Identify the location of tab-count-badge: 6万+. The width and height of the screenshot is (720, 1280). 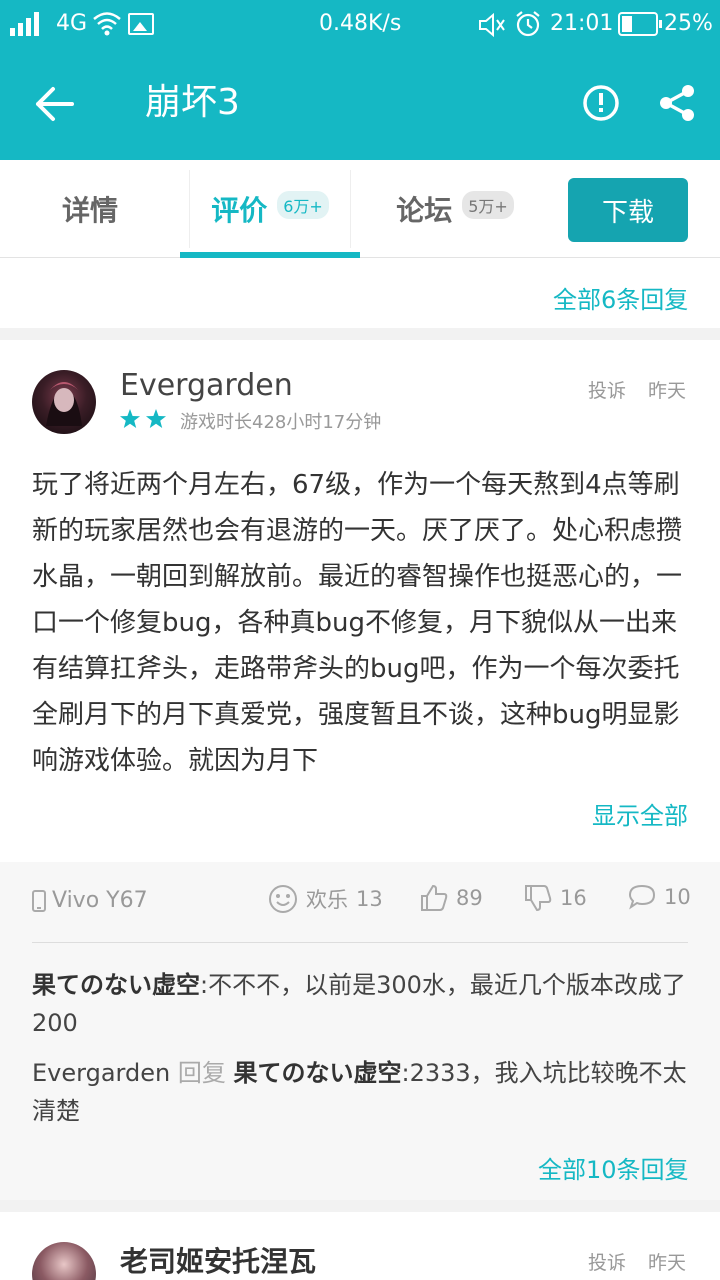
(303, 205).